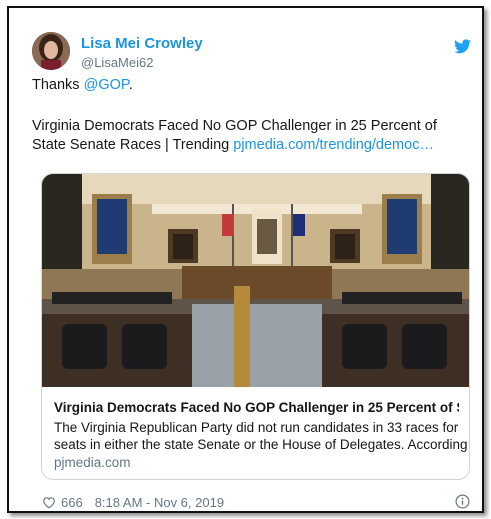  What do you see at coordinates (133, 145) in the screenshot?
I see `tweet-text: State Senate Races | Trending` at bounding box center [133, 145].